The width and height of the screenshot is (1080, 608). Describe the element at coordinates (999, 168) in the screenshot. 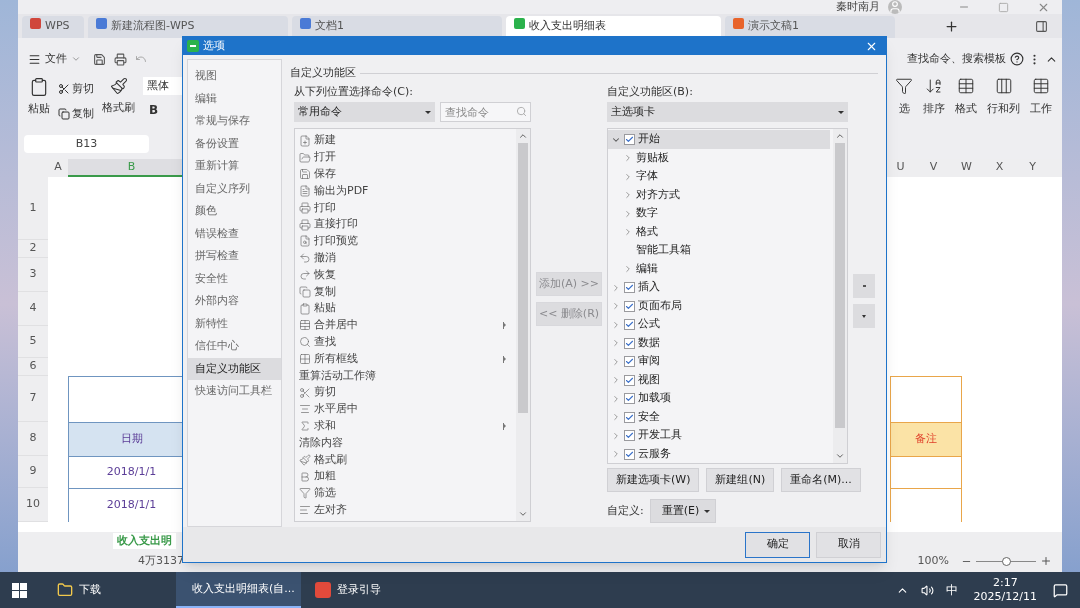

I see `column-header: X` at that location.